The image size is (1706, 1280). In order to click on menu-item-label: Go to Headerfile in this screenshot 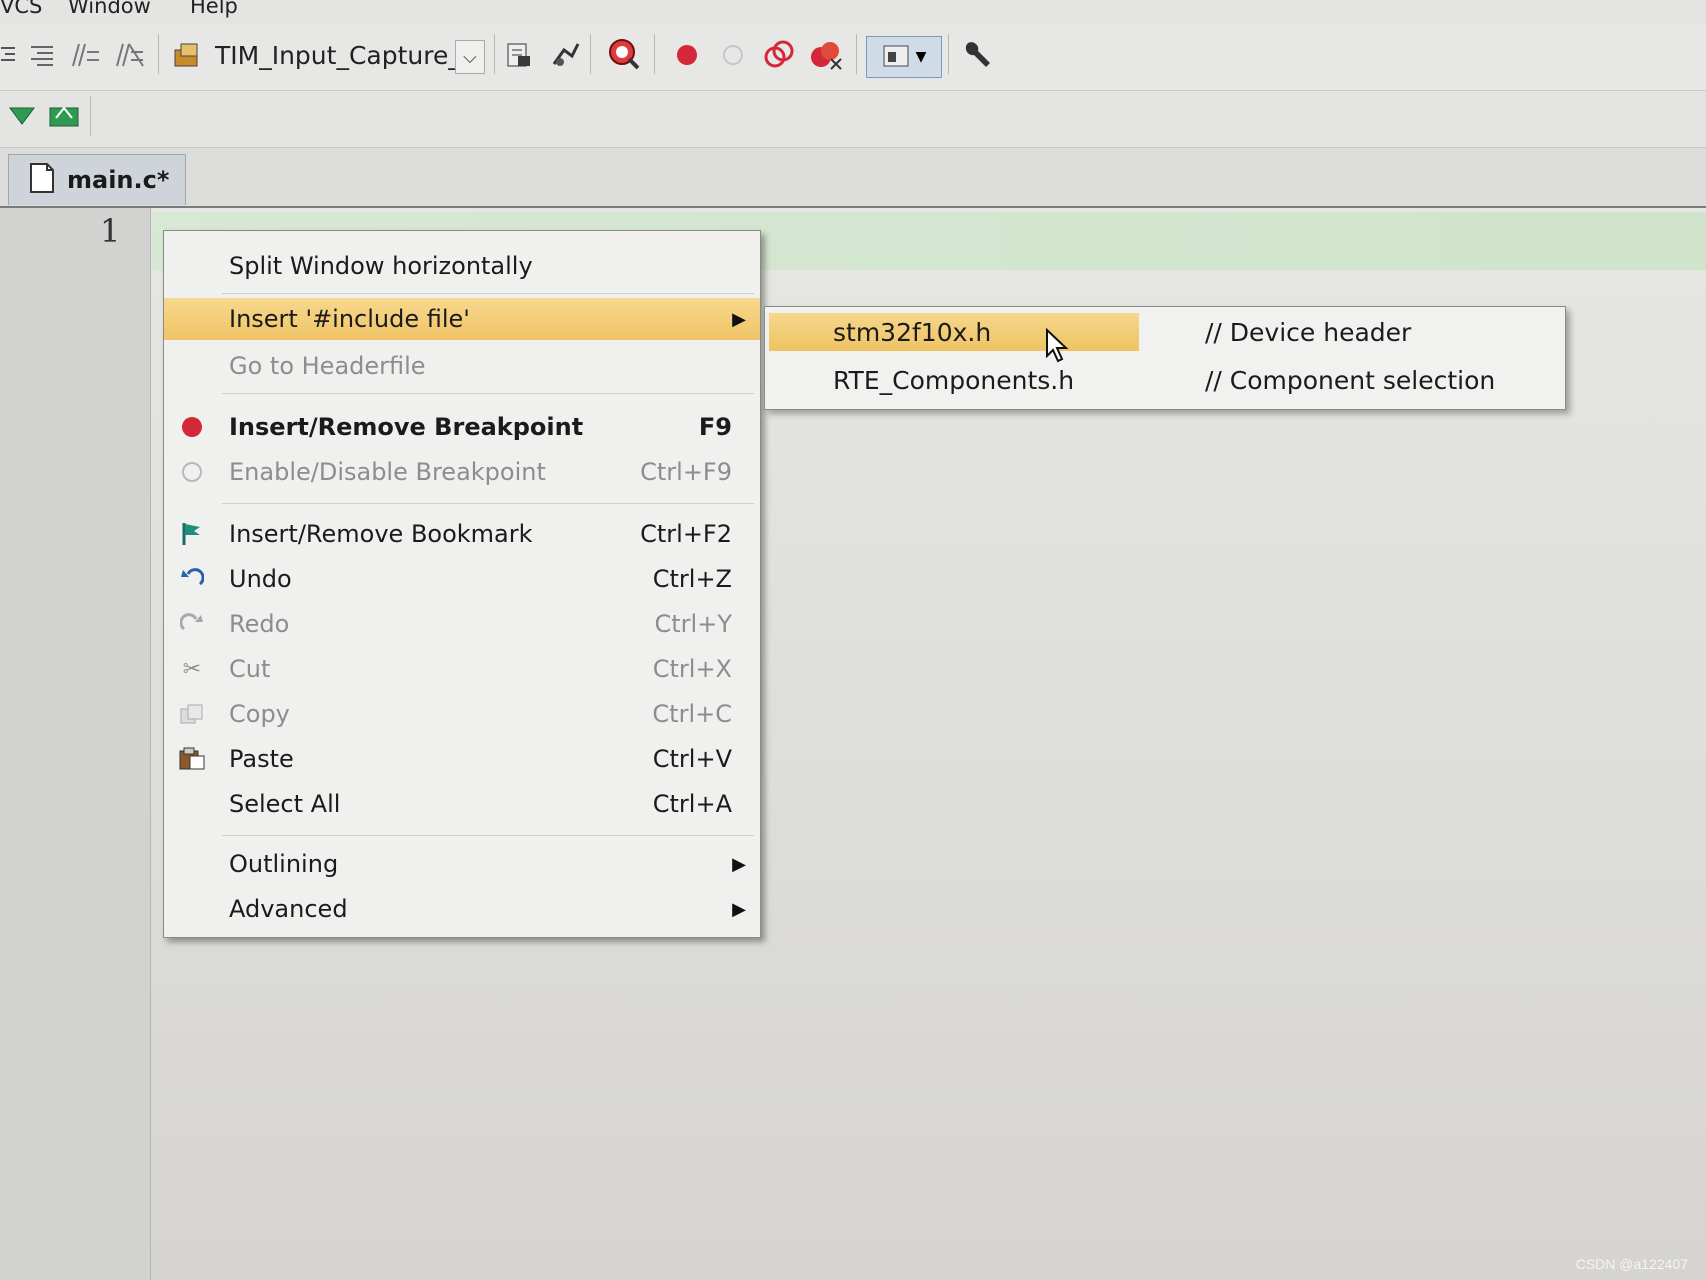, I will do `click(327, 366)`.